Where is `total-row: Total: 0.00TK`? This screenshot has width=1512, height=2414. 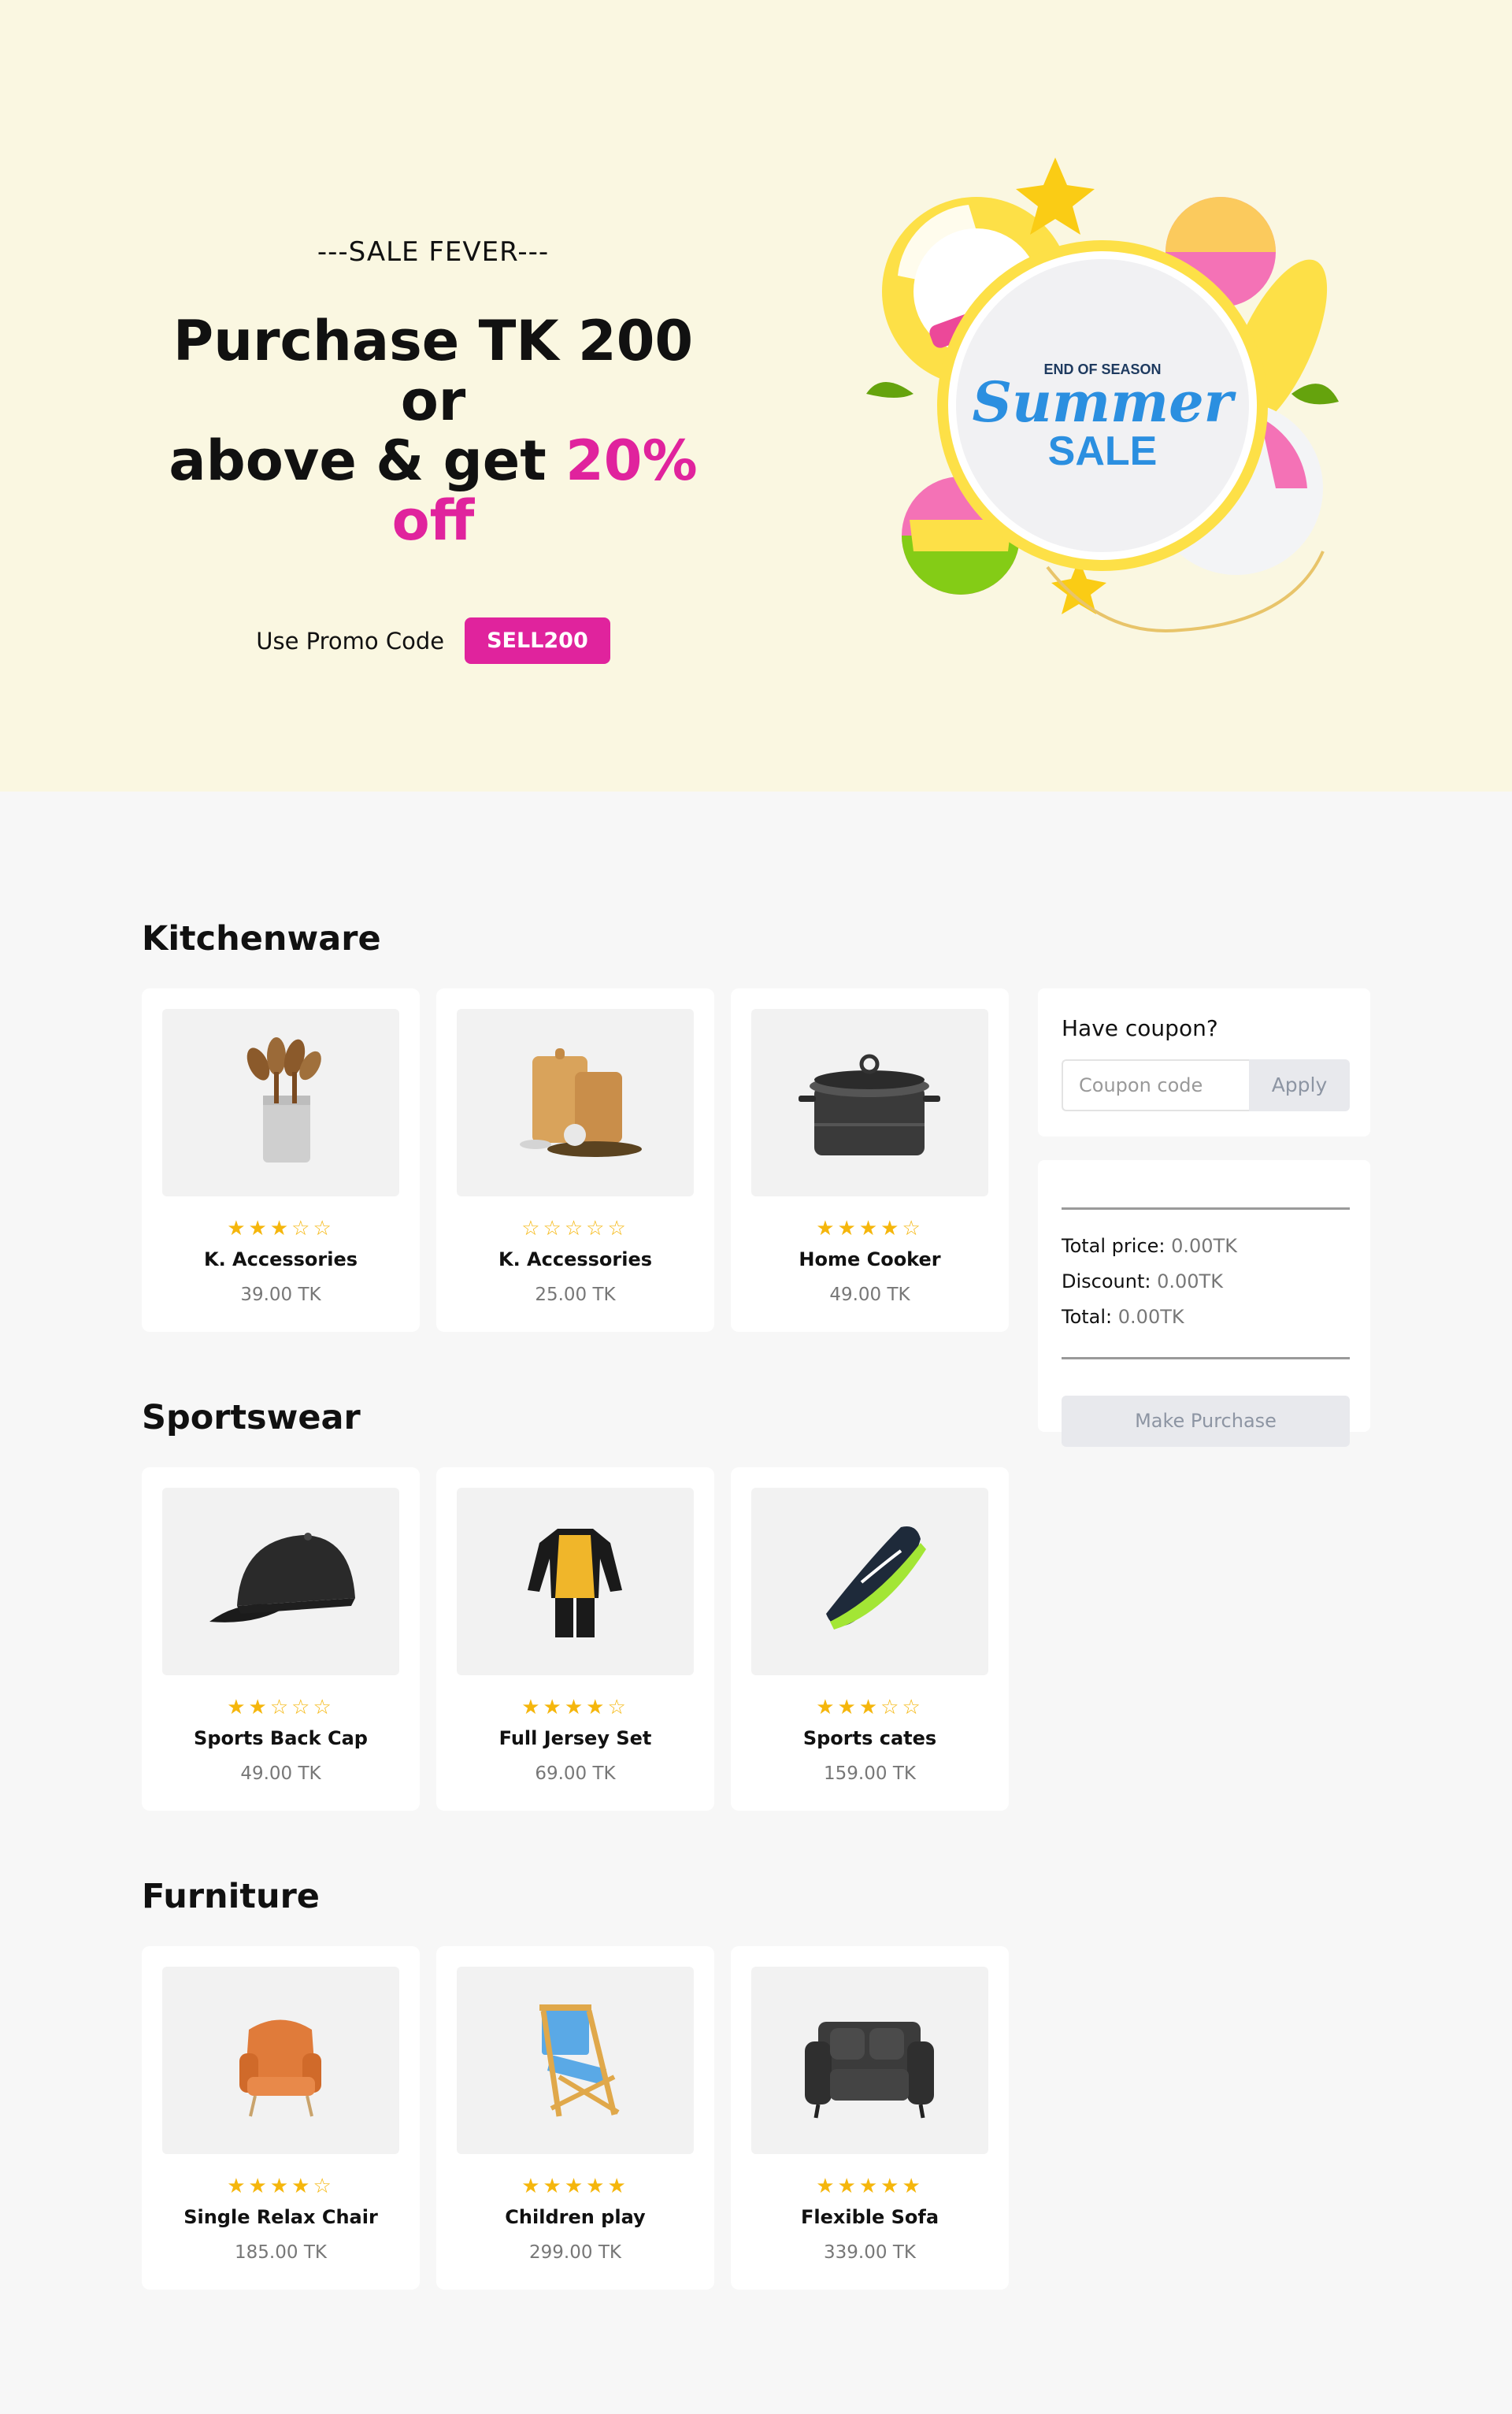 total-row: Total: 0.00TK is located at coordinates (1123, 1317).